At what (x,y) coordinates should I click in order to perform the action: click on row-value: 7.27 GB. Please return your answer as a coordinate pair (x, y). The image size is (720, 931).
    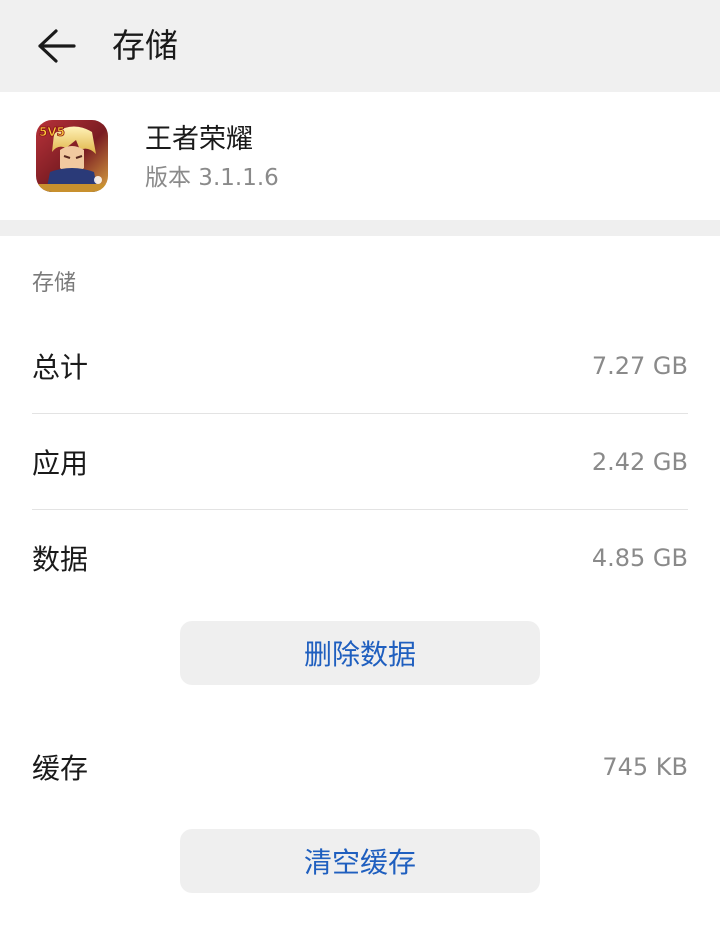
    Looking at the image, I should click on (639, 365).